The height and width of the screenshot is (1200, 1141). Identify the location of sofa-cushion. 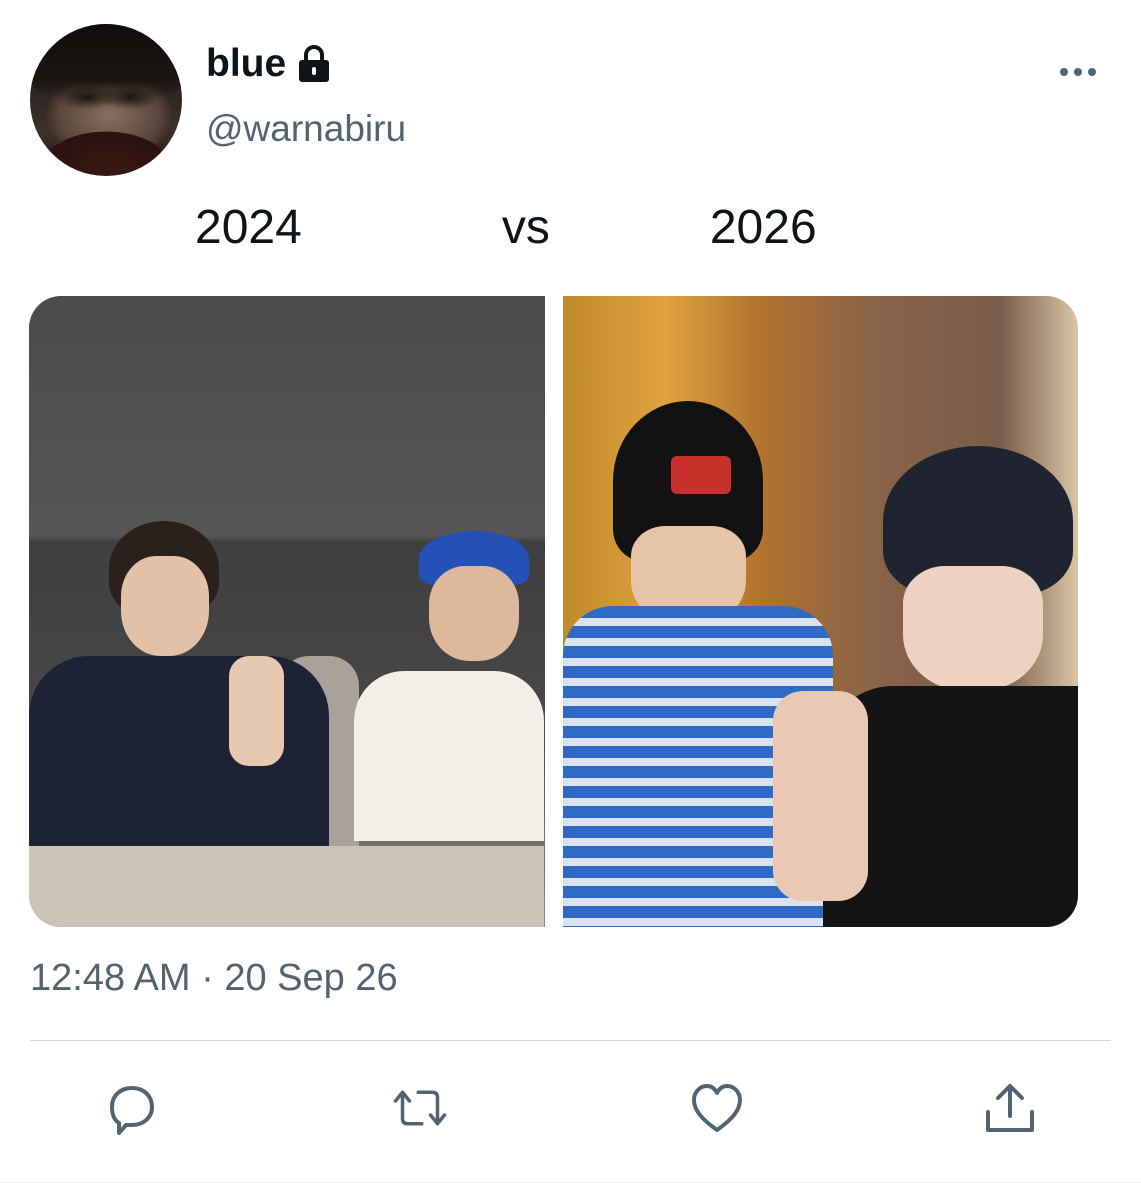
(286, 886).